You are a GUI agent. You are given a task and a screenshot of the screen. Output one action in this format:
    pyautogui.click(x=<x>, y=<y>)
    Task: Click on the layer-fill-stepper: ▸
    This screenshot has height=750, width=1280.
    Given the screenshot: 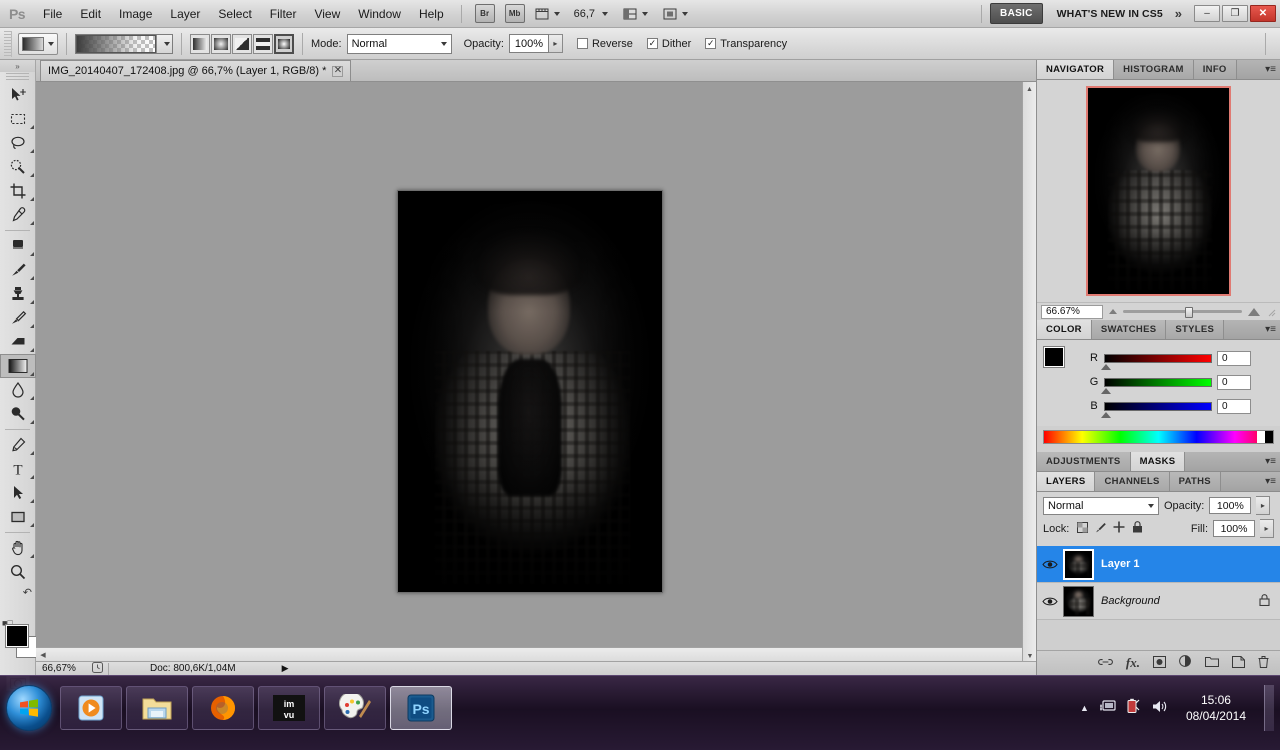 What is the action you would take?
    pyautogui.click(x=1267, y=528)
    